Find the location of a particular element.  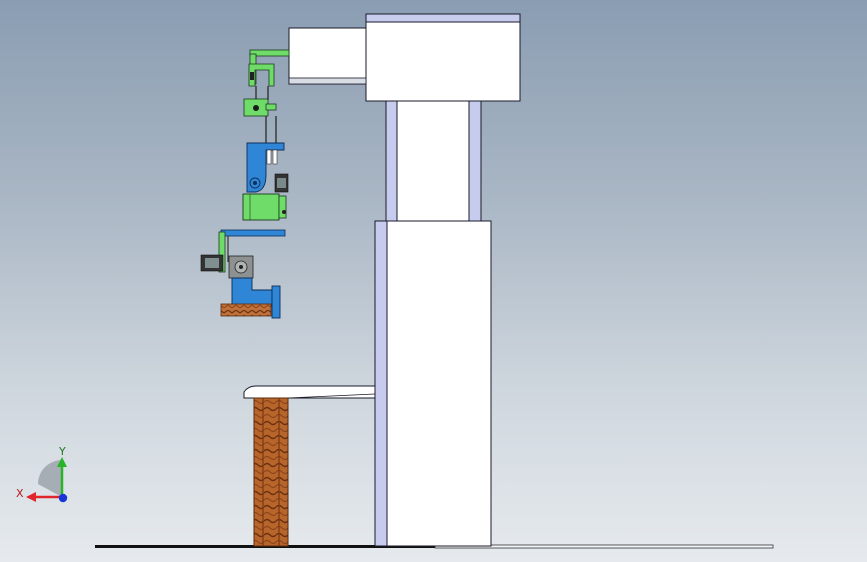

machine-column is located at coordinates (433, 323).